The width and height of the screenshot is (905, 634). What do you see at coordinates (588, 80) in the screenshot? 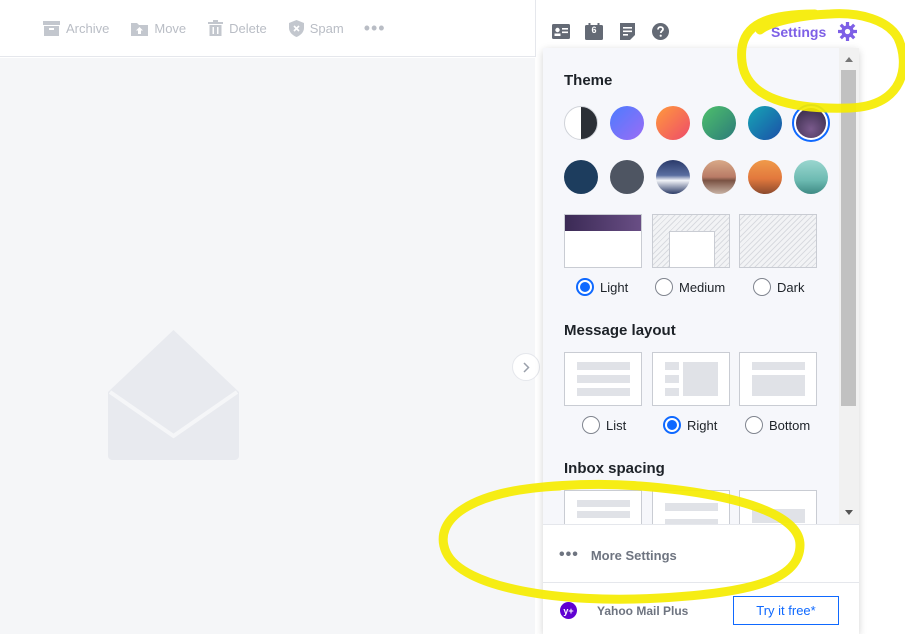
I see `theme-title: Theme` at bounding box center [588, 80].